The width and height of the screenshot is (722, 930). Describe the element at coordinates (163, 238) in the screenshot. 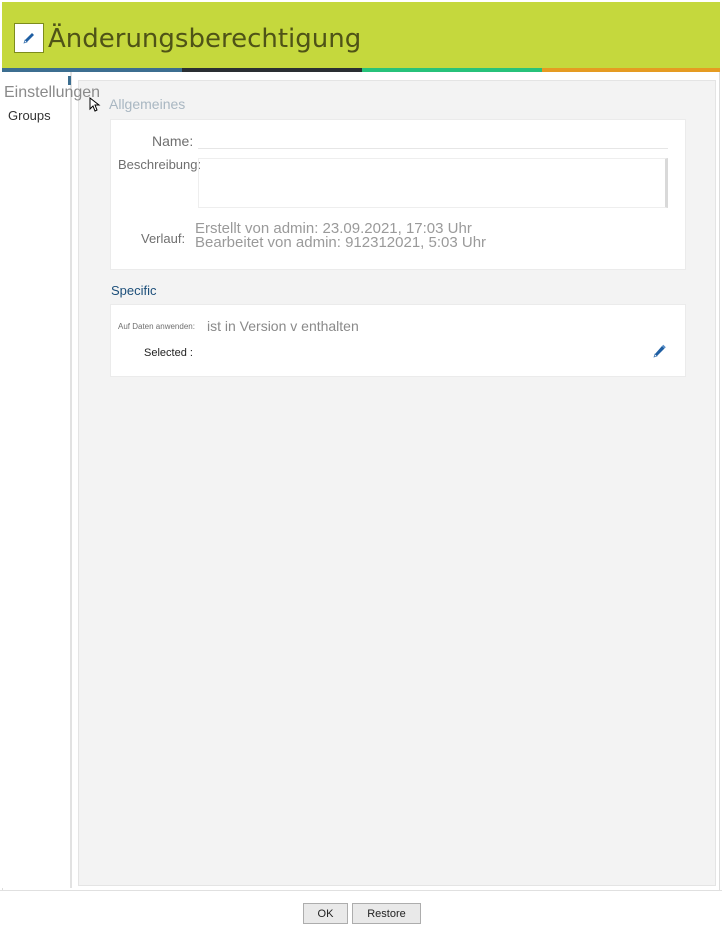

I see `history-label: Verlauf:` at that location.